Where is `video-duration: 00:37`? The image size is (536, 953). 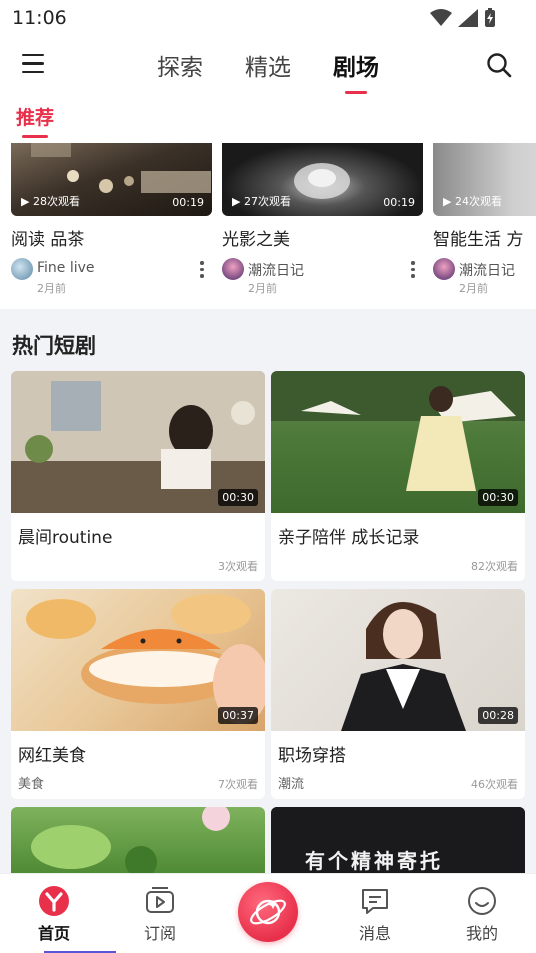 video-duration: 00:37 is located at coordinates (238, 715).